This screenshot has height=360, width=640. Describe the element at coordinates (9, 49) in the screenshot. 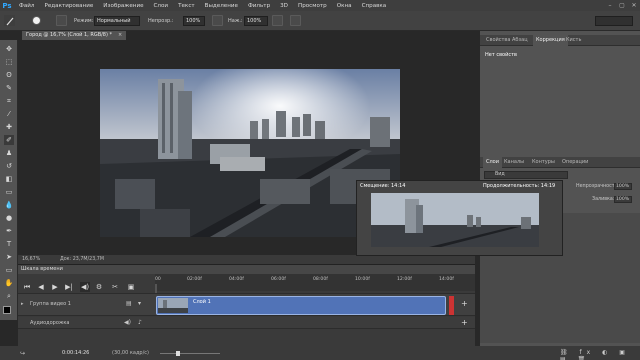

I see `move-tool-icon: ✥` at that location.